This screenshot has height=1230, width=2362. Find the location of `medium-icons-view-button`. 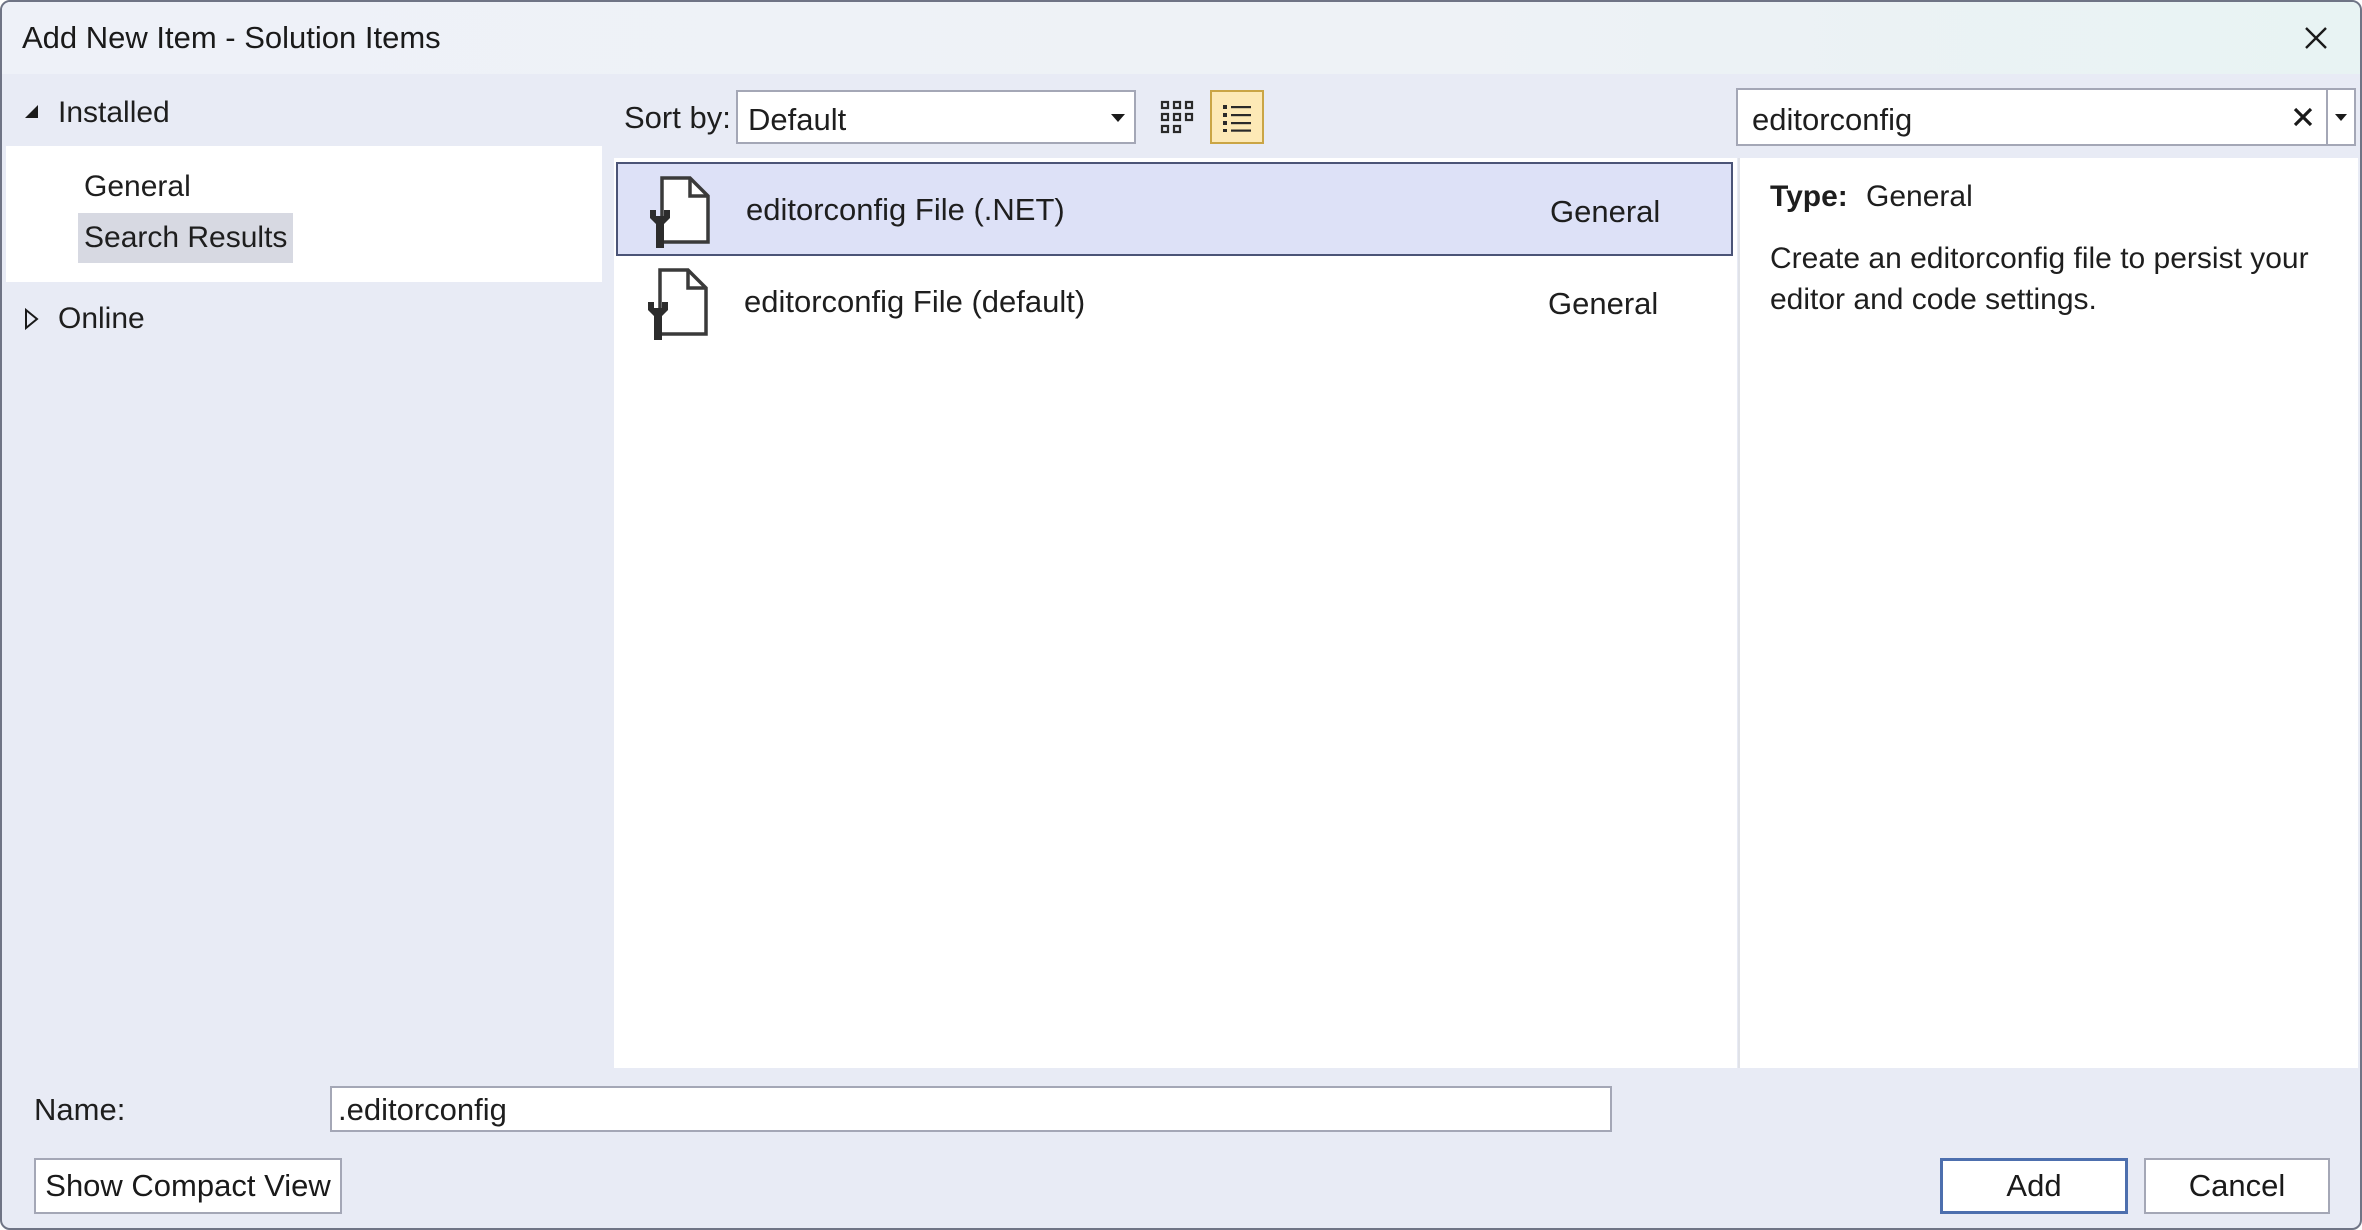

medium-icons-view-button is located at coordinates (1177, 117).